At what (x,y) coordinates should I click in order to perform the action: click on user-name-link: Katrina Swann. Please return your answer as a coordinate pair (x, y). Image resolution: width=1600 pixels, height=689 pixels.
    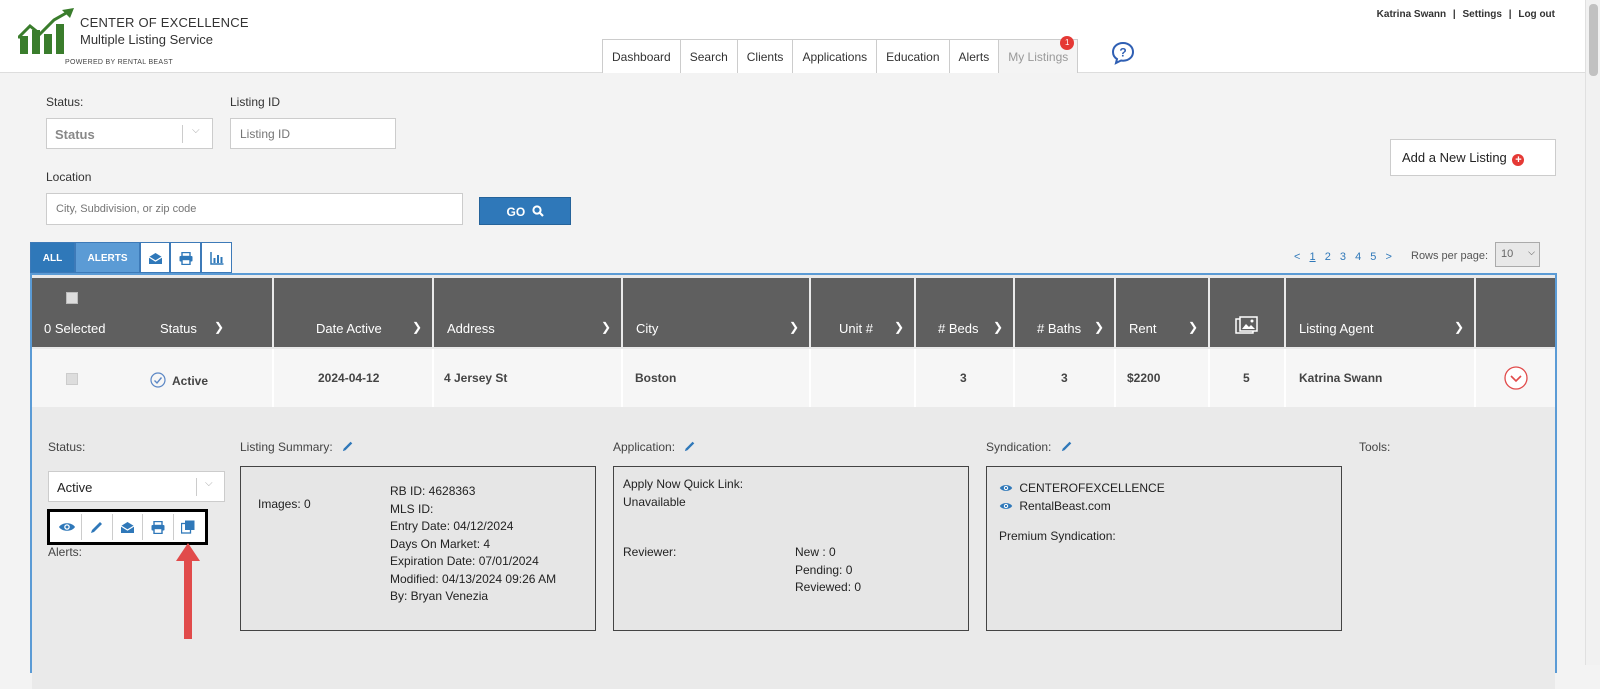
    Looking at the image, I should click on (1411, 14).